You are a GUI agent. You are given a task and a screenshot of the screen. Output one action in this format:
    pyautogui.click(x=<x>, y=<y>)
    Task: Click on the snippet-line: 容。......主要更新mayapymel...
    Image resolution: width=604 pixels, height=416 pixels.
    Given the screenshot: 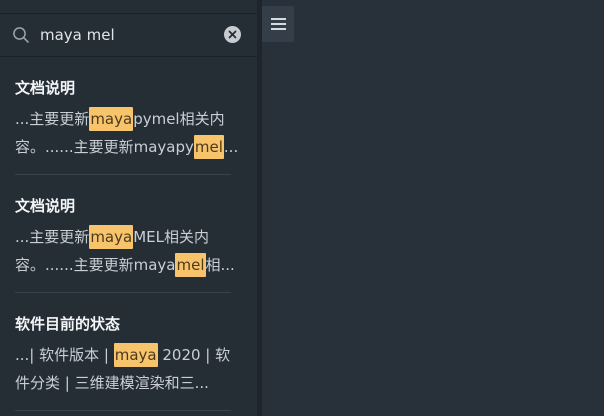 What is the action you would take?
    pyautogui.click(x=126, y=147)
    